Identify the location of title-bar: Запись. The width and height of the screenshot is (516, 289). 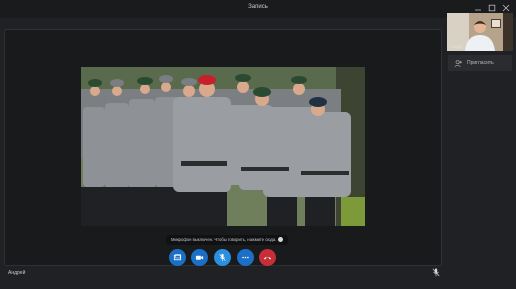
(258, 9).